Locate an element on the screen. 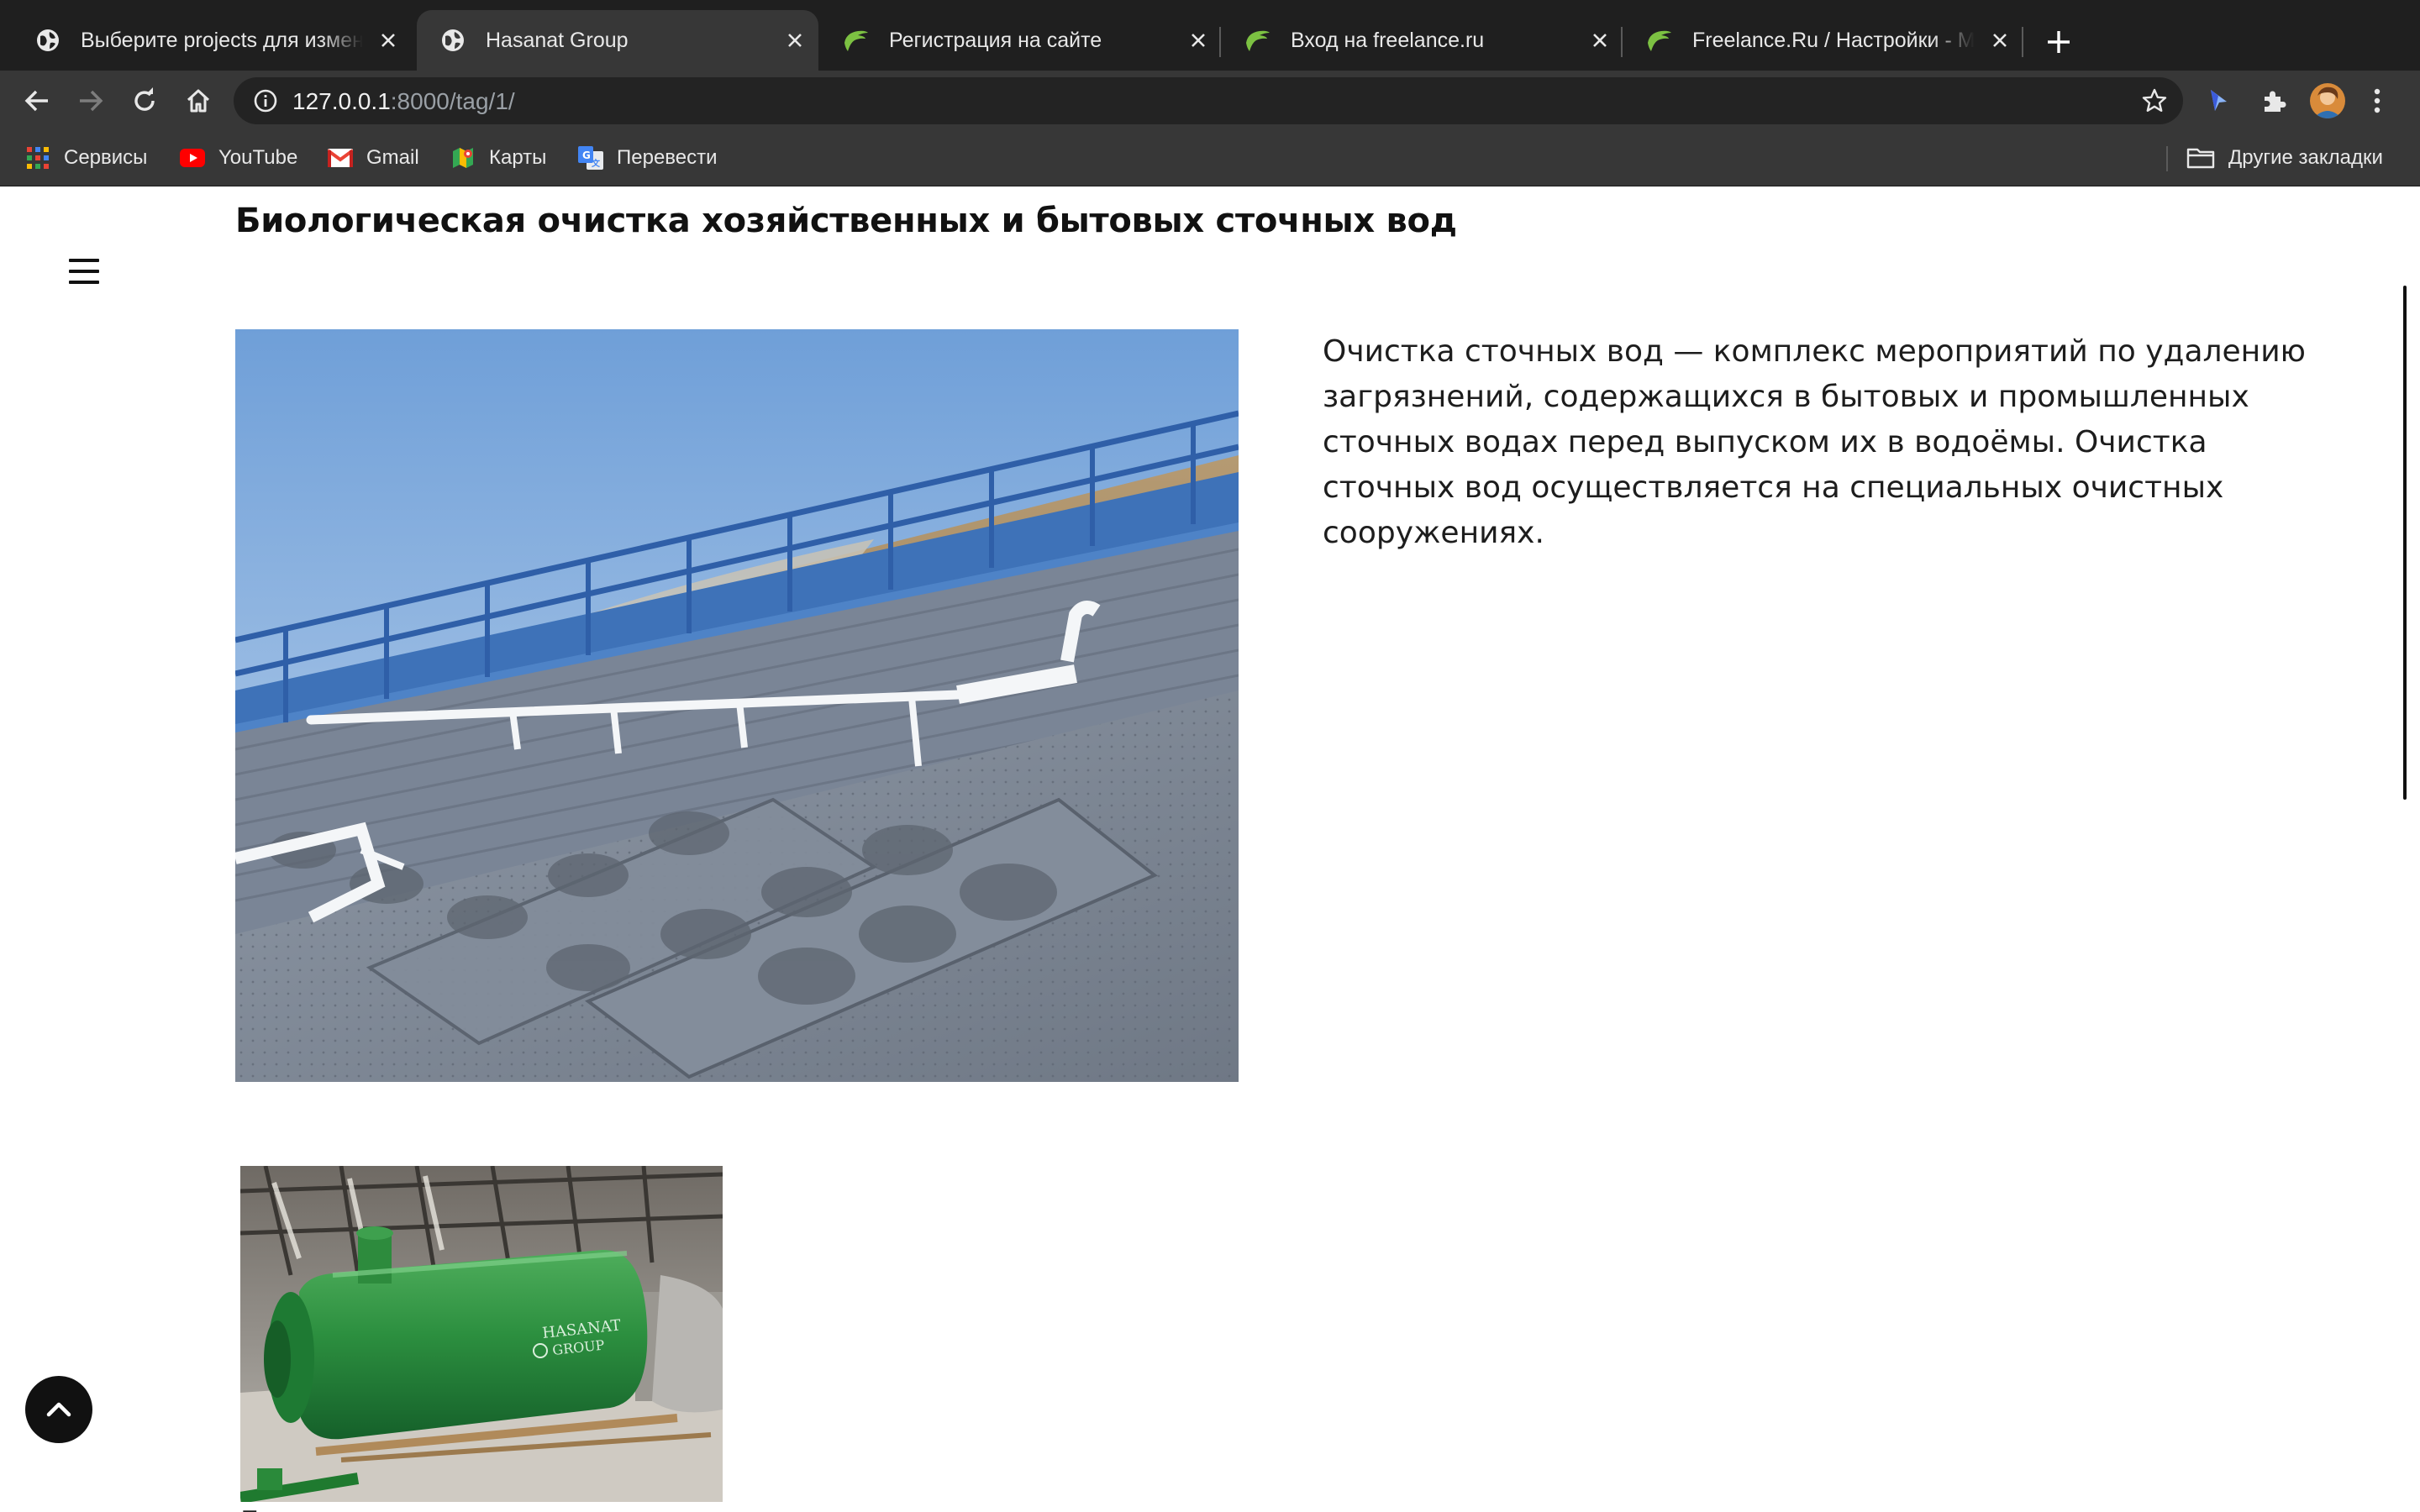  scroll-to-top-button is located at coordinates (58, 1409).